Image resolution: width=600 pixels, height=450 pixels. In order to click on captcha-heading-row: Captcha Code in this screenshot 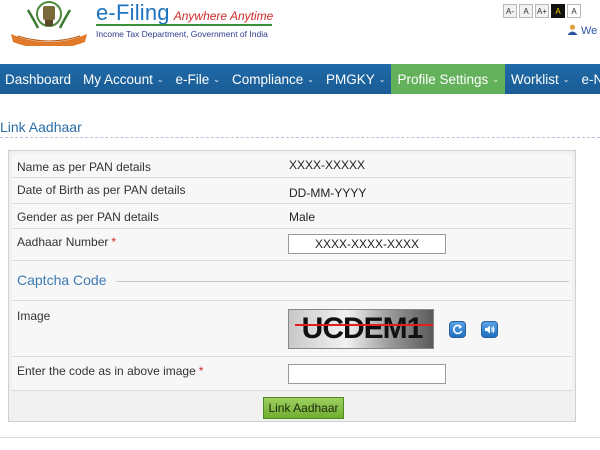, I will do `click(292, 281)`.